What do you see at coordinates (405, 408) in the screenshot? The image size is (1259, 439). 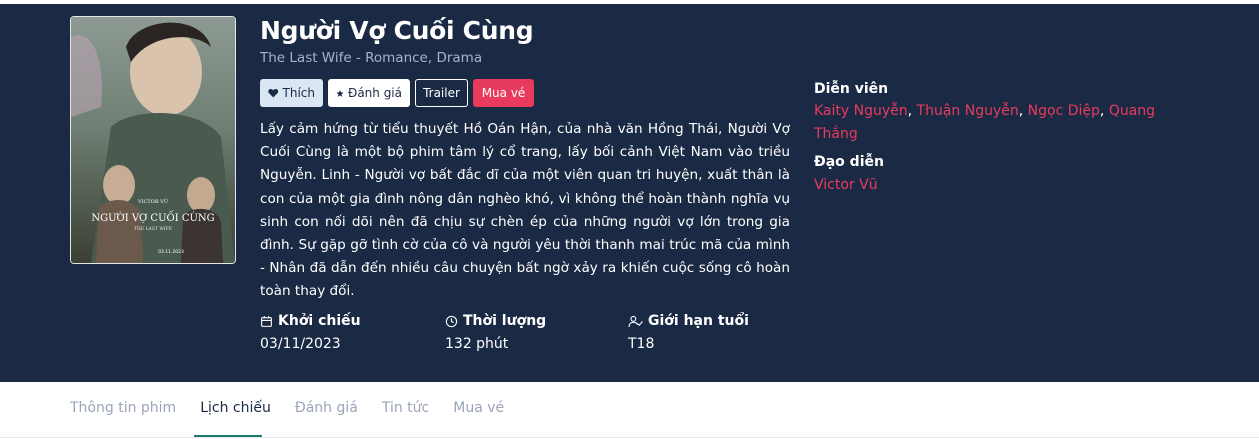 I see `tab-news: Tin tức` at bounding box center [405, 408].